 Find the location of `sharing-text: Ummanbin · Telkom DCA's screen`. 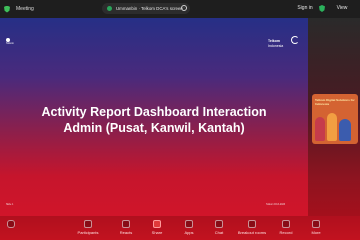

sharing-text: Ummanbin · Telkom DCA's screen is located at coordinates (149, 8).